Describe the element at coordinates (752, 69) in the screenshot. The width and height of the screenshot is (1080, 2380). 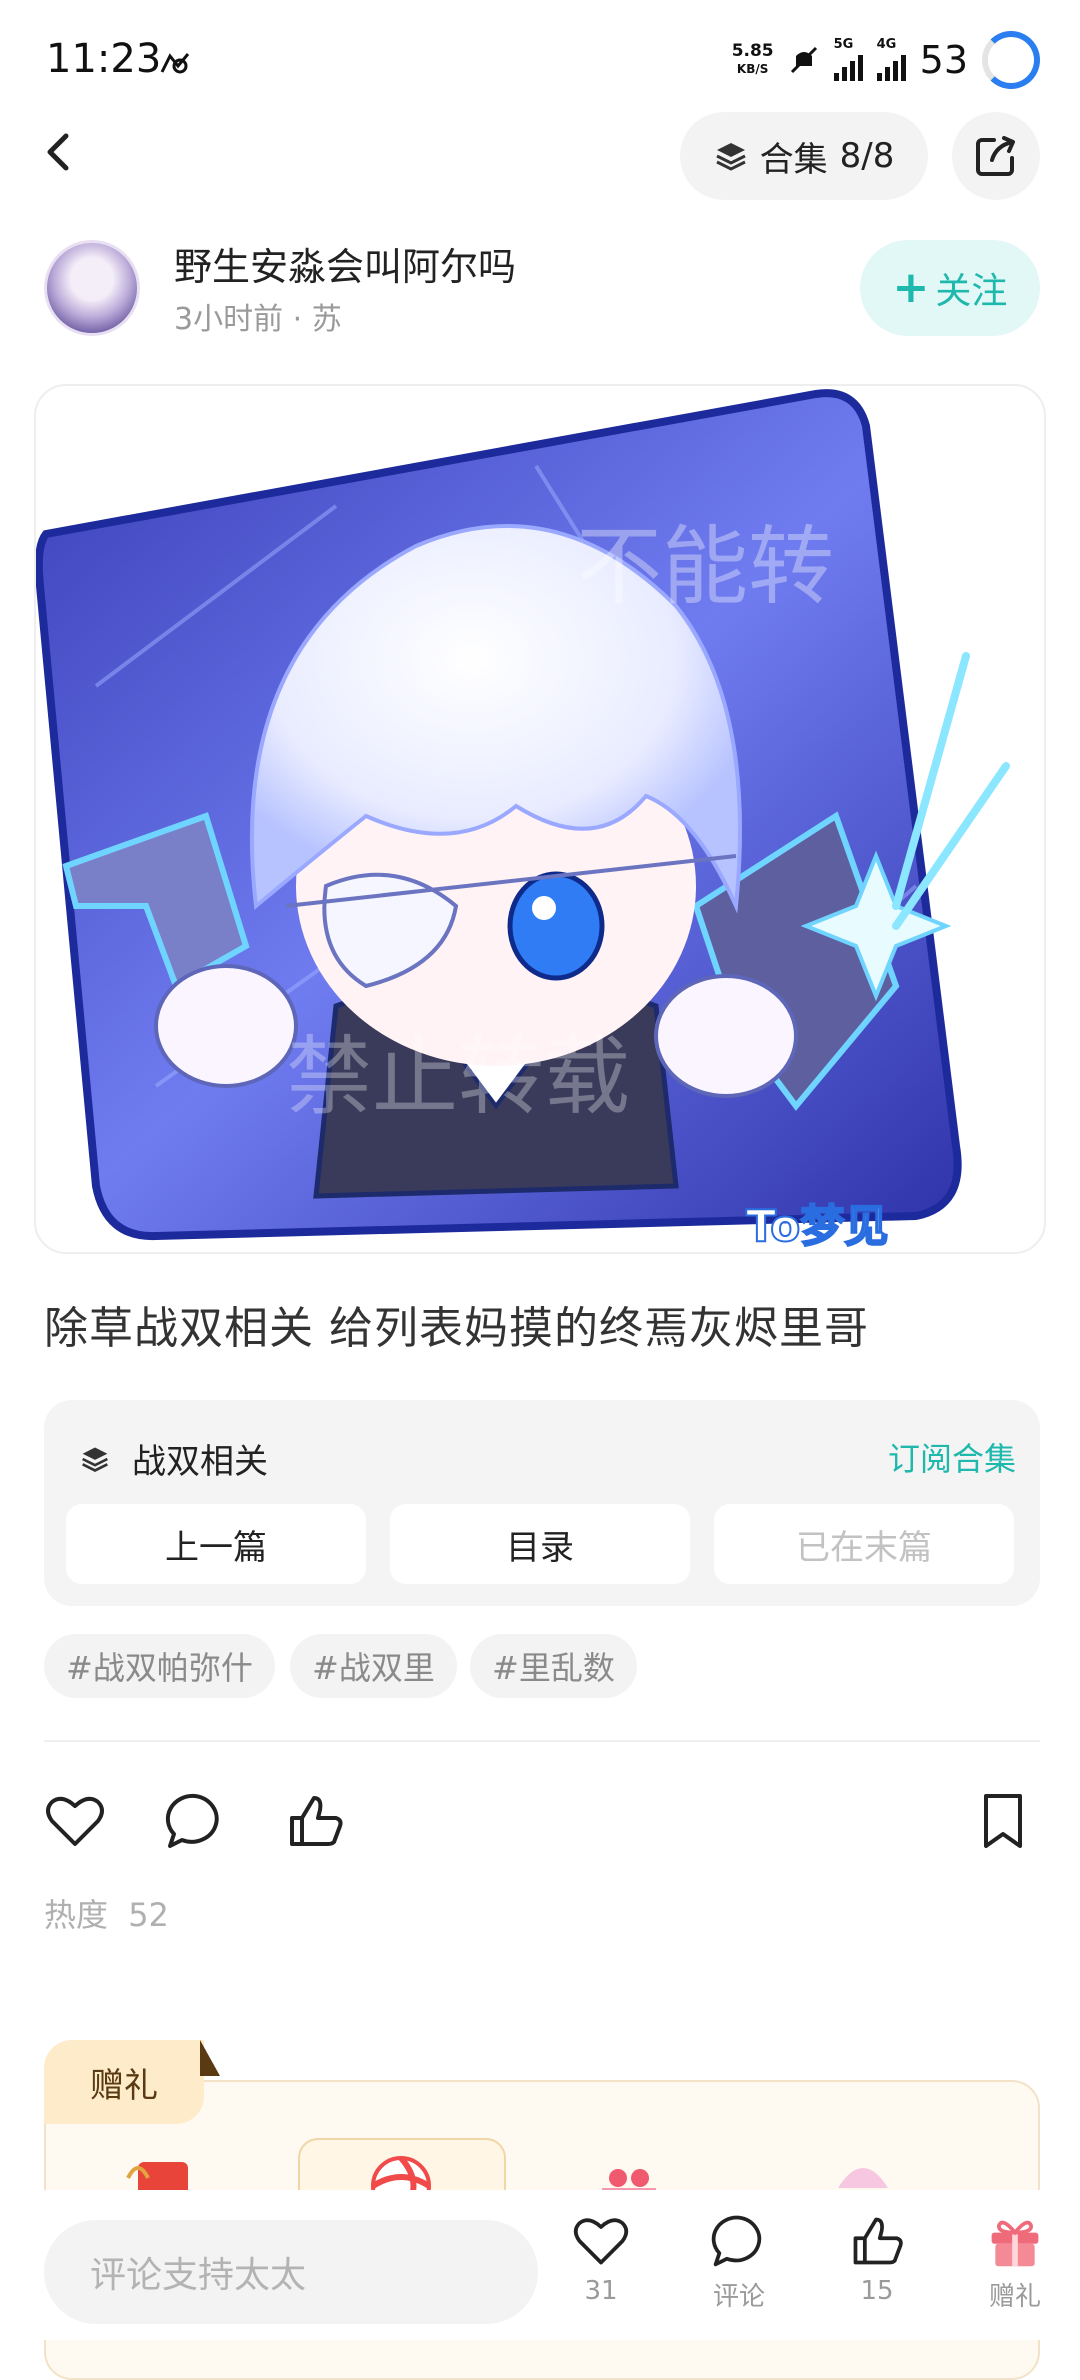
I see `net-speed-unit: KB/S` at that location.